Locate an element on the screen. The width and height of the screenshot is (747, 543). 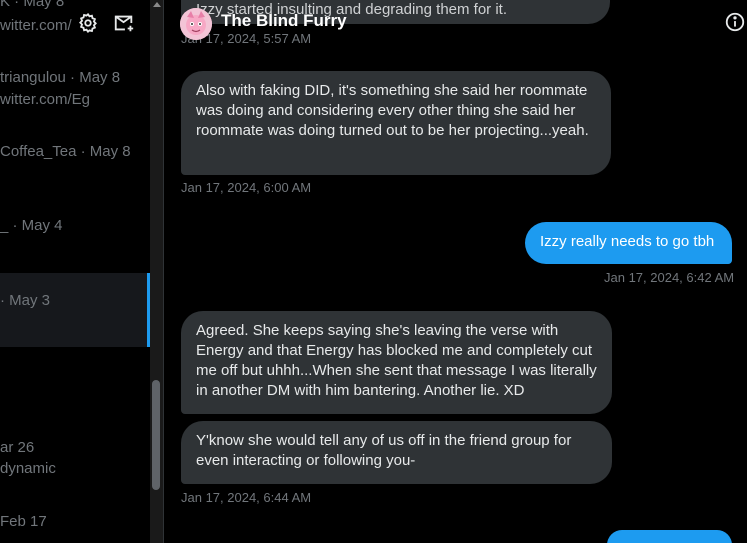
conversation-item: Feb 17 is located at coordinates (75, 527).